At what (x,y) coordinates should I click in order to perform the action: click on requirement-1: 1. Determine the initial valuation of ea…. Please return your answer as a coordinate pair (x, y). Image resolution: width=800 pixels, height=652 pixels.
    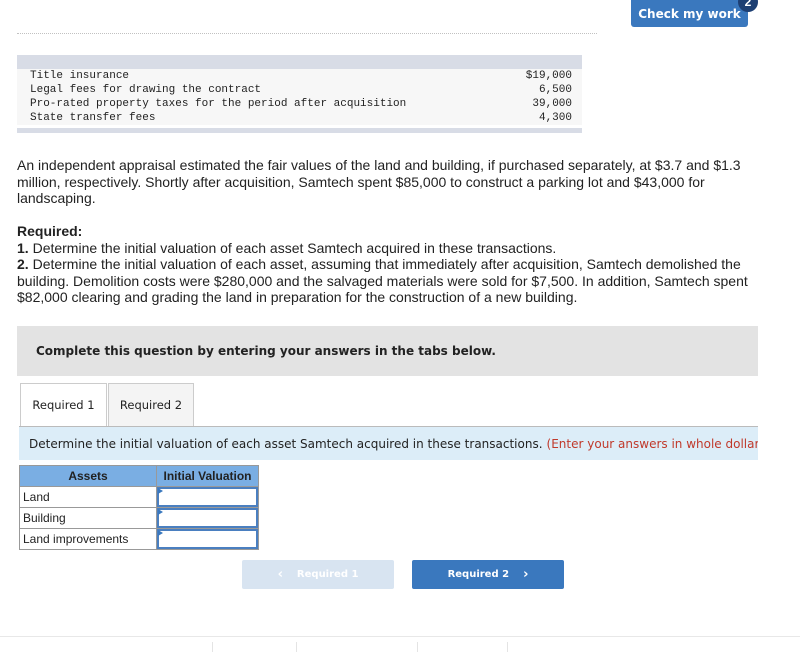
    Looking at the image, I should click on (387, 248).